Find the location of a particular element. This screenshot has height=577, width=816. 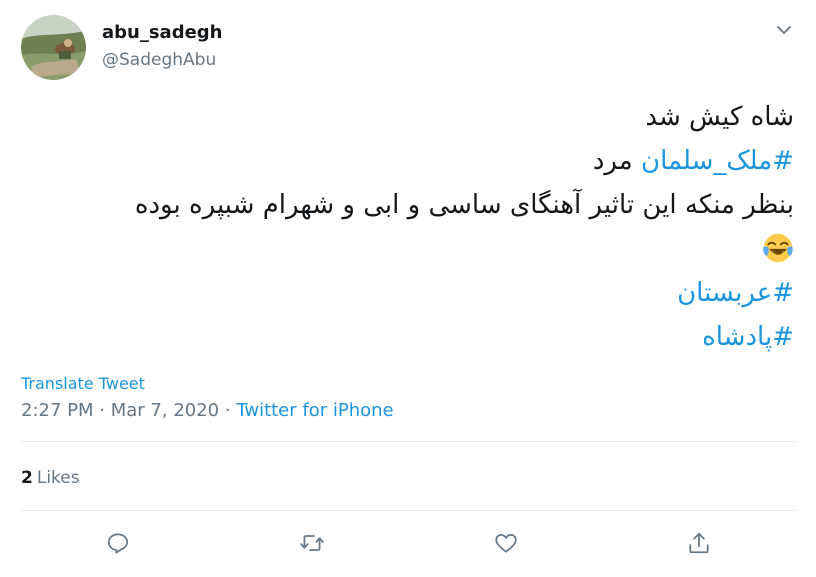

avatar is located at coordinates (53, 47).